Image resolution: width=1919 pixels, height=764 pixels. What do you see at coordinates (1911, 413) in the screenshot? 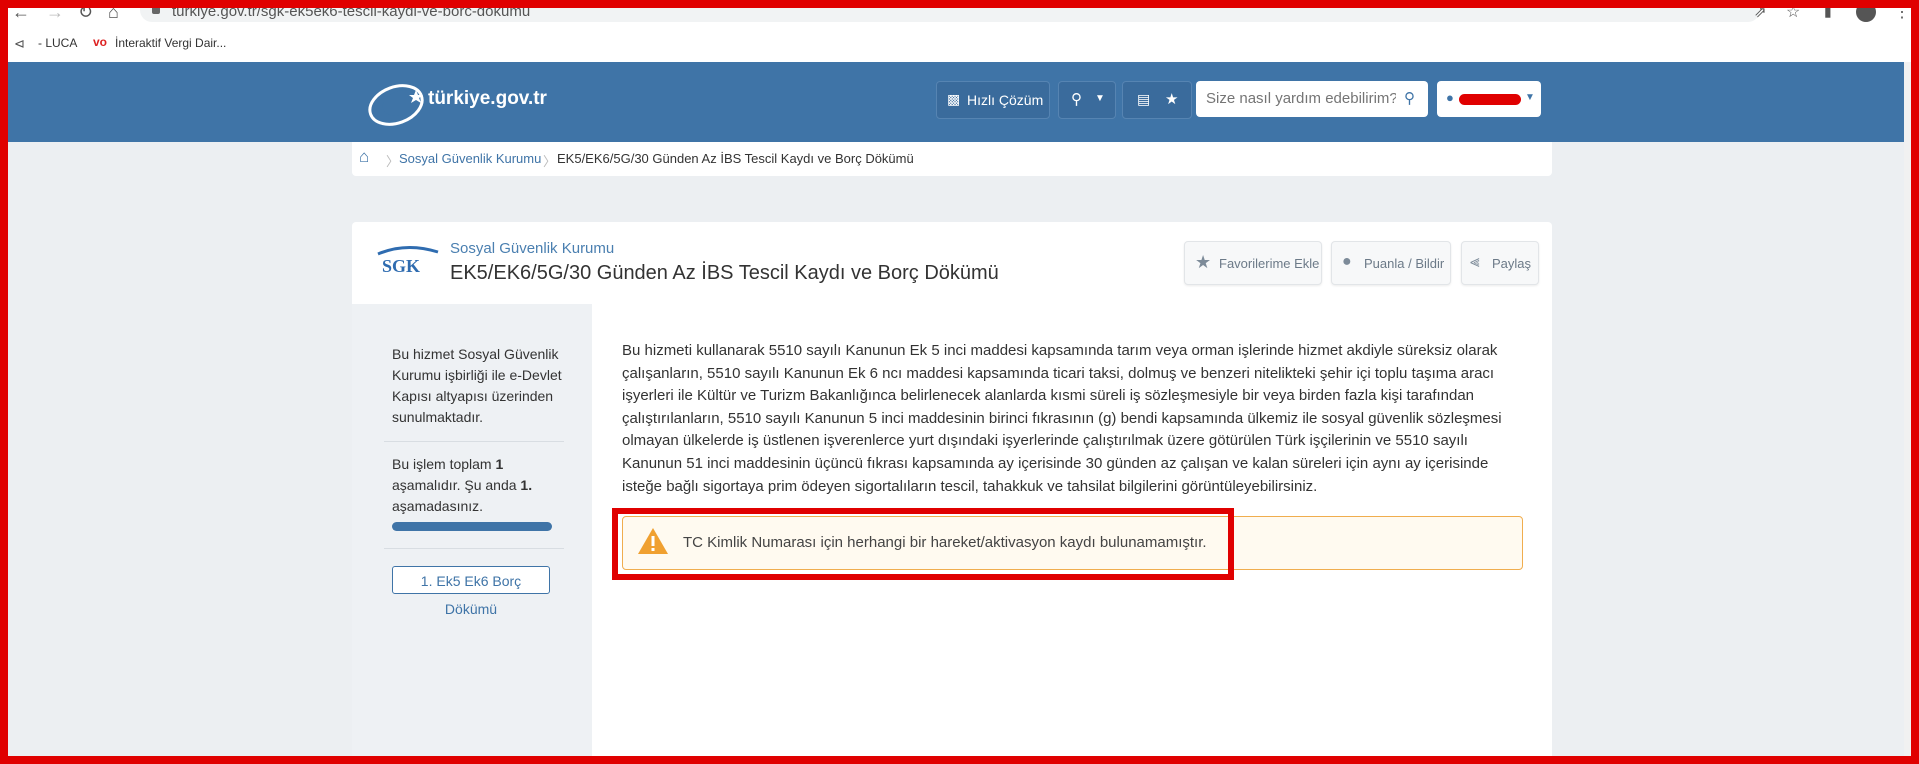
I see `page-scrollbar` at bounding box center [1911, 413].